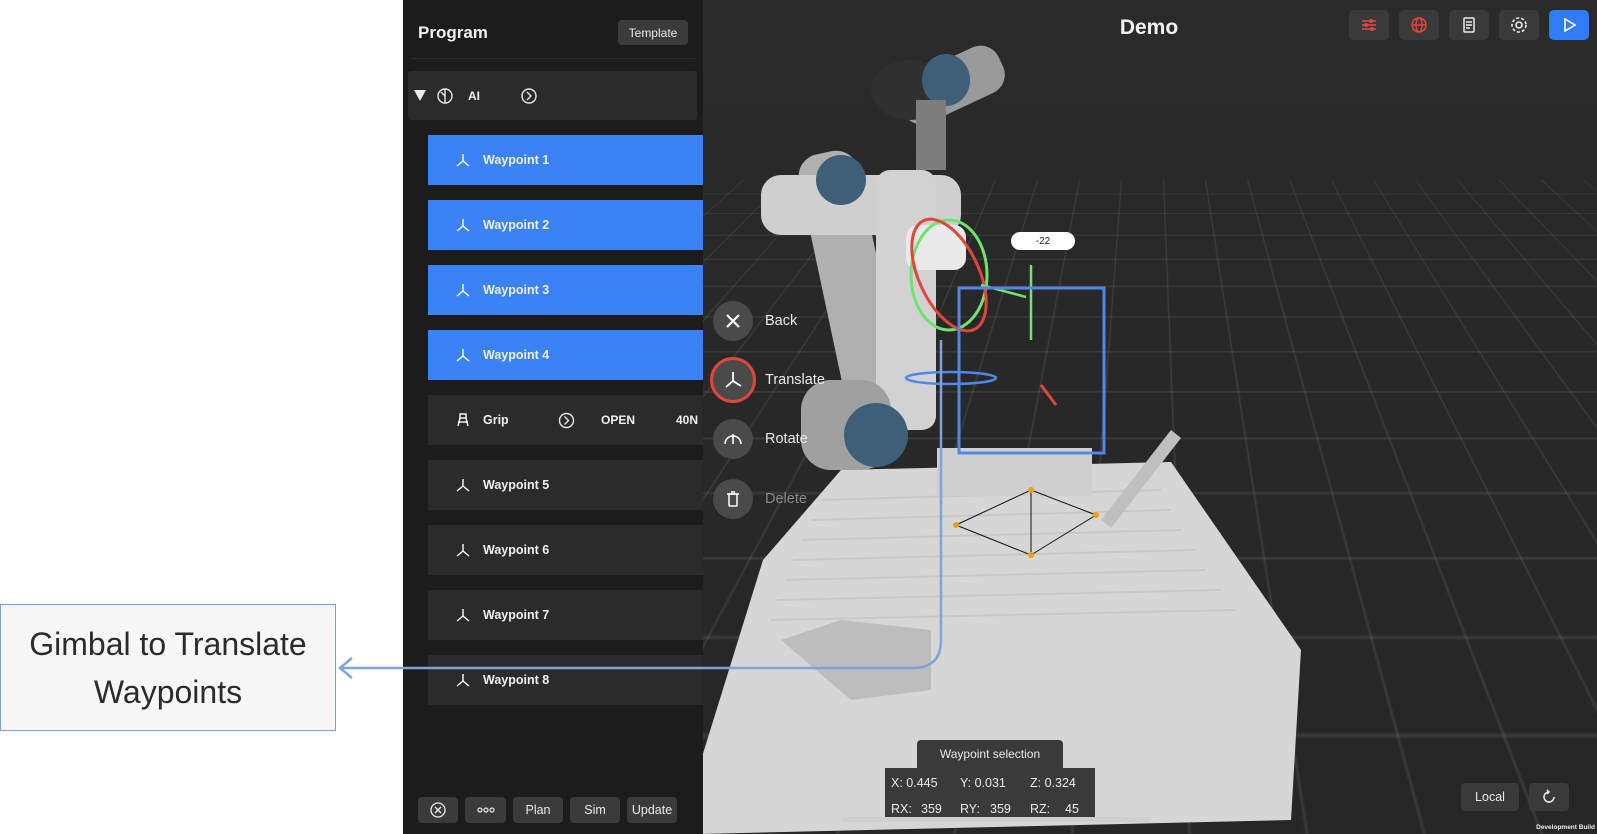 This screenshot has height=834, width=1597. Describe the element at coordinates (1043, 241) in the screenshot. I see `gizmo-value-label: -22` at that location.